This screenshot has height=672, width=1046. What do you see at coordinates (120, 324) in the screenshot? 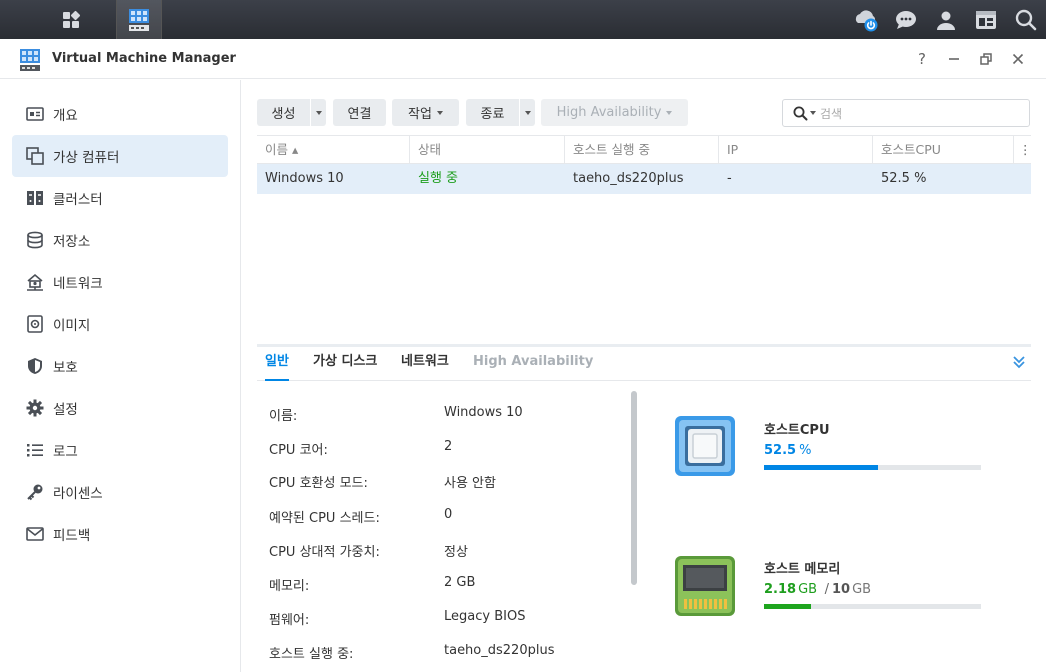
I see `sidebar-item-image: 이미지` at bounding box center [120, 324].